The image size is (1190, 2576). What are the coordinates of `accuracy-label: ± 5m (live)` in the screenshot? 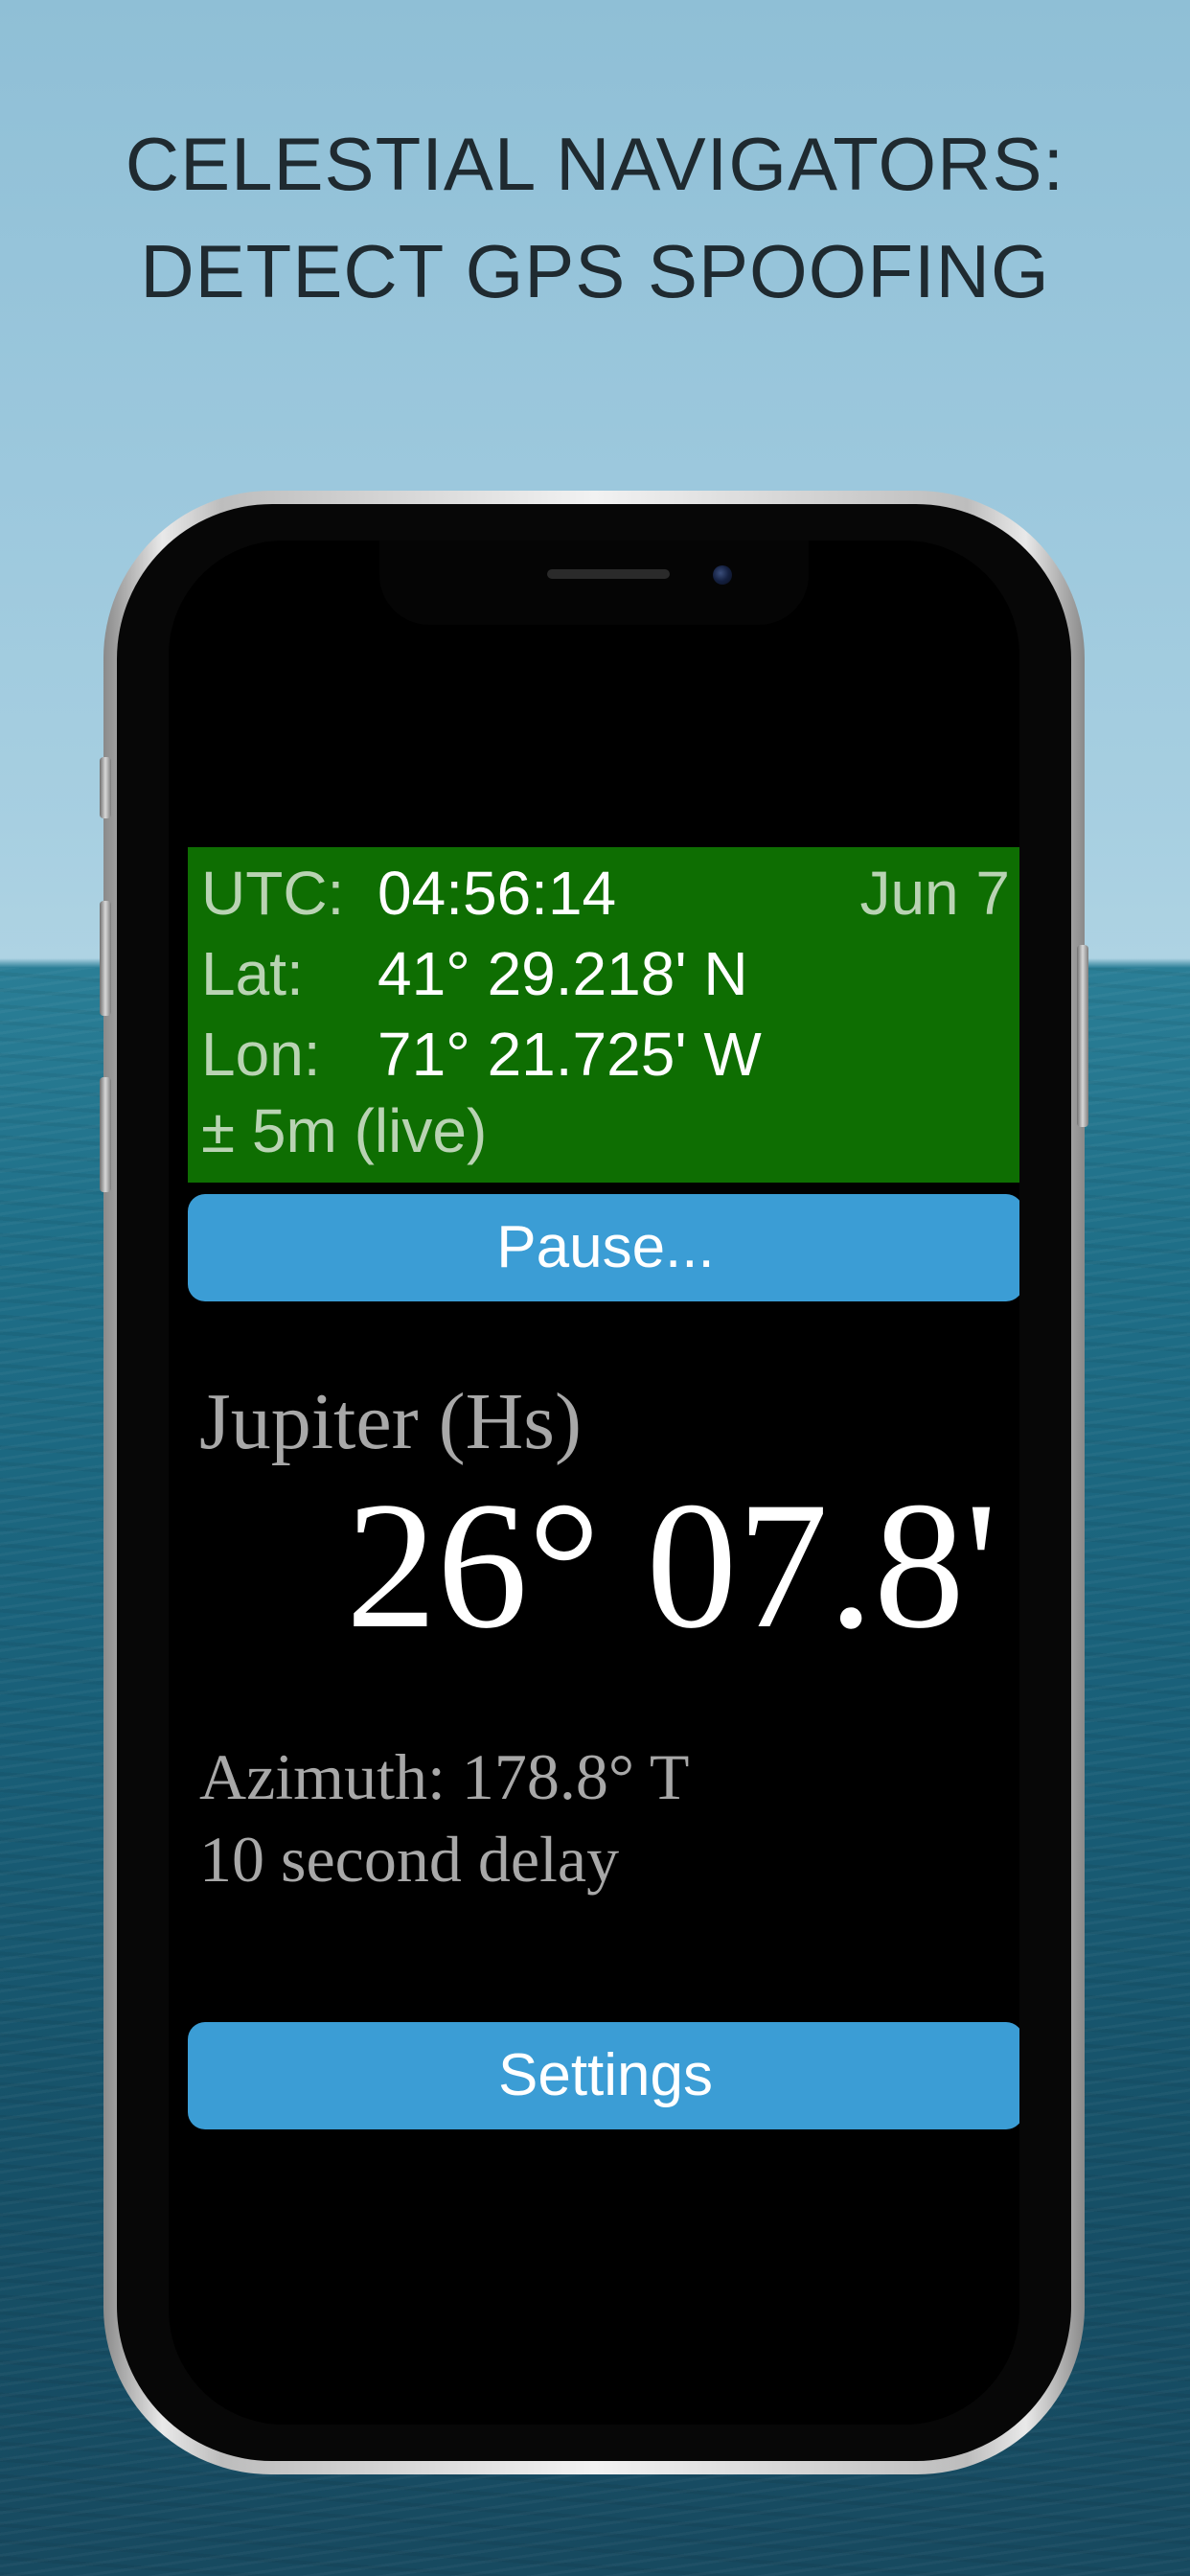 It's located at (344, 1130).